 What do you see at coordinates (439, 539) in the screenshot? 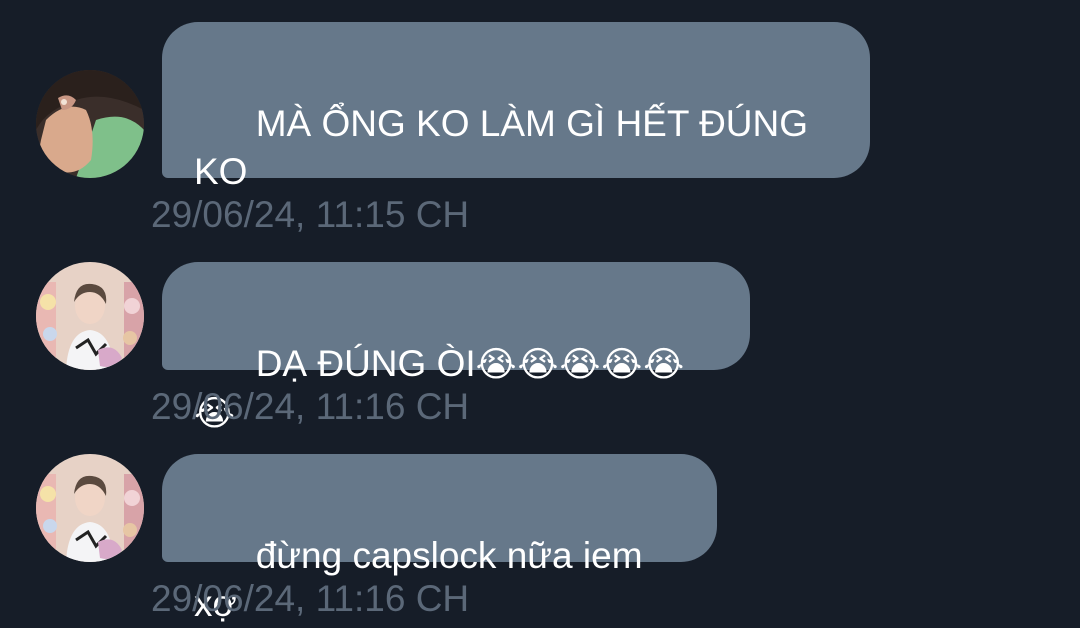
I see `message-bubble: đừng capslock nữa iem xợ` at bounding box center [439, 539].